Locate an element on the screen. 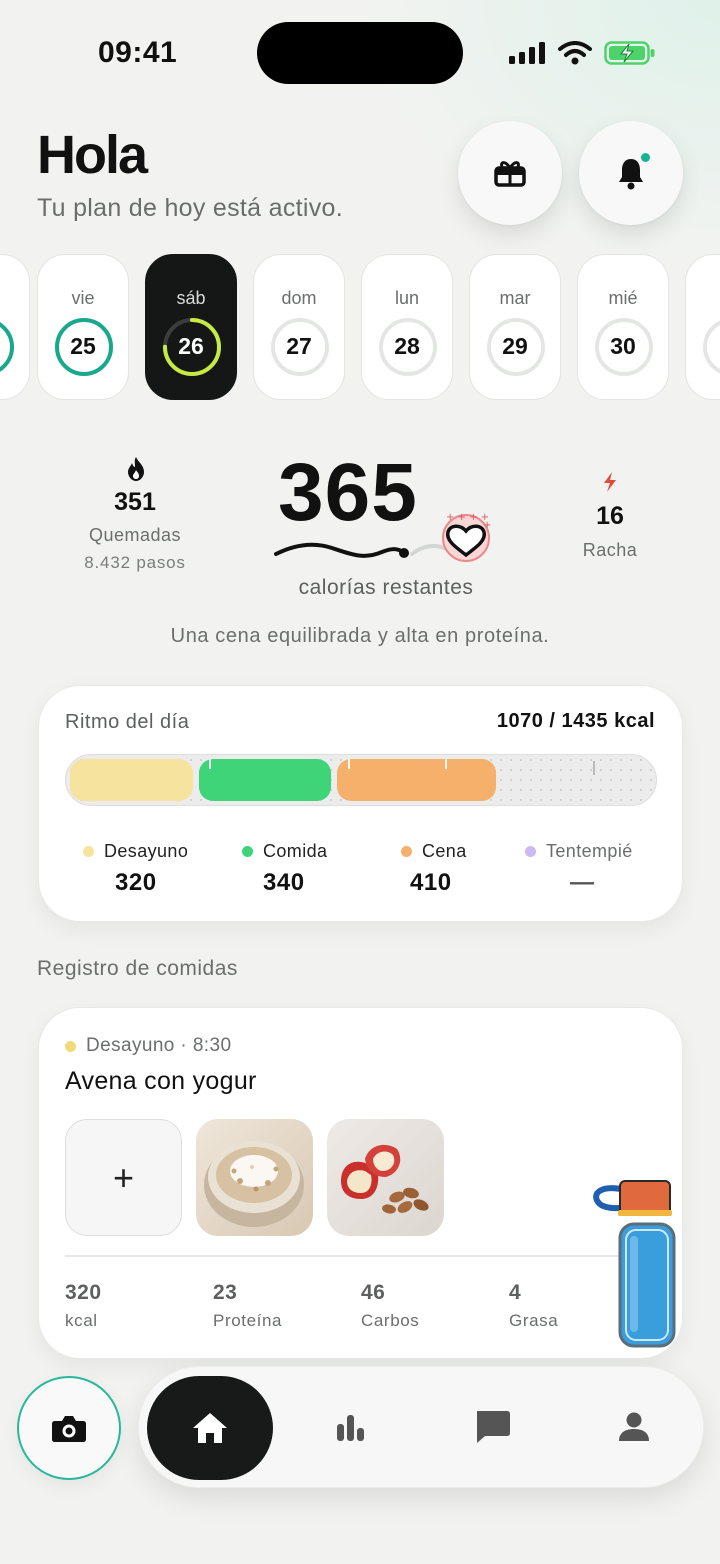 This screenshot has height=1564, width=720. macro-kcal: 320 kcal is located at coordinates (83, 1306).